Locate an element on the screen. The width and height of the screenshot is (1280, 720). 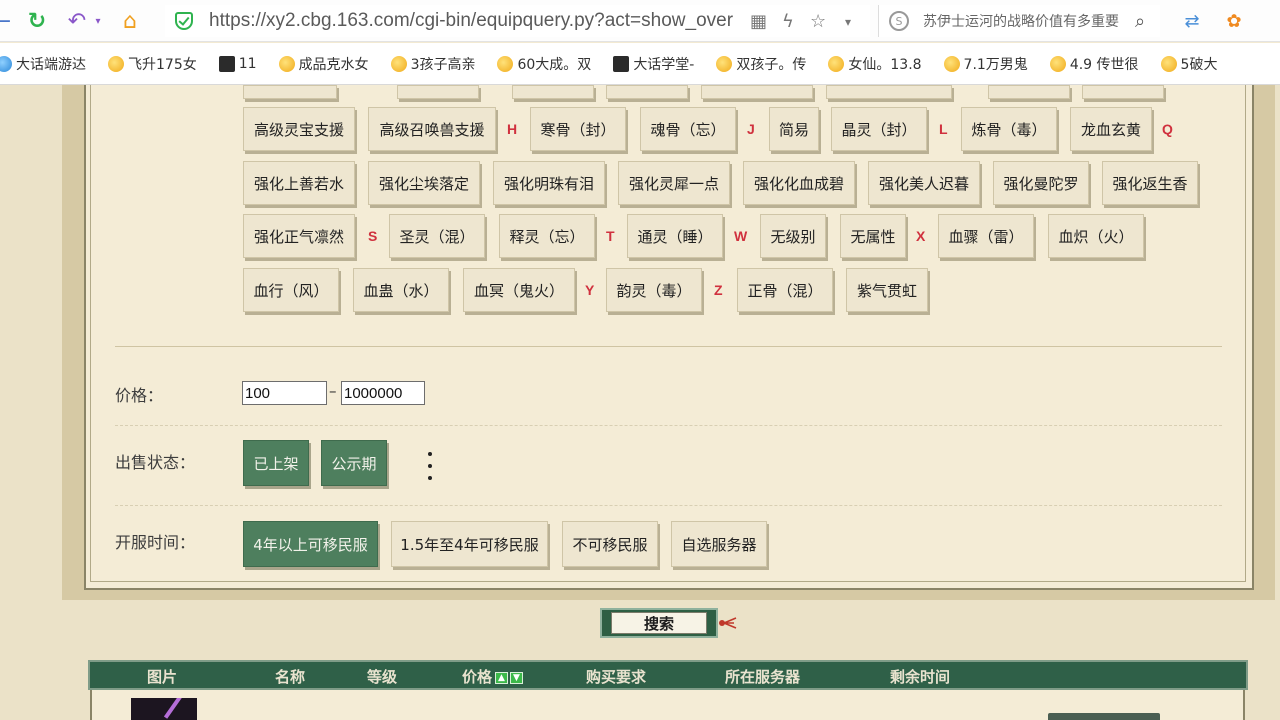
equip-filter-button: 无属性 is located at coordinates (873, 236).